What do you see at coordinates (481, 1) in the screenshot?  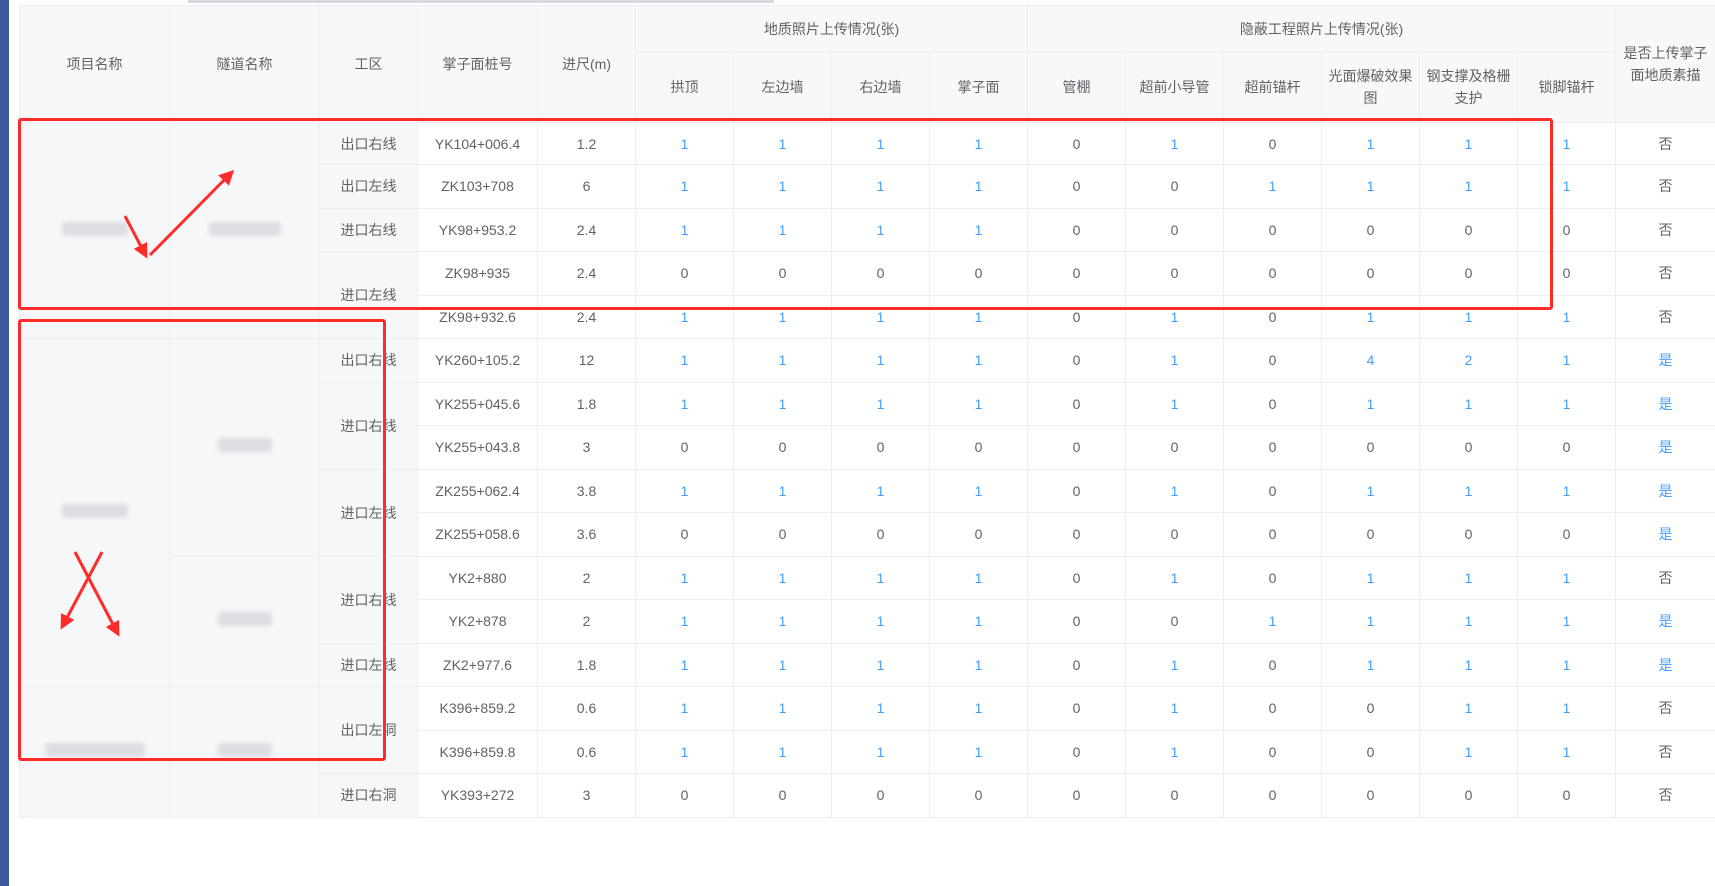 I see `top-scrollbar` at bounding box center [481, 1].